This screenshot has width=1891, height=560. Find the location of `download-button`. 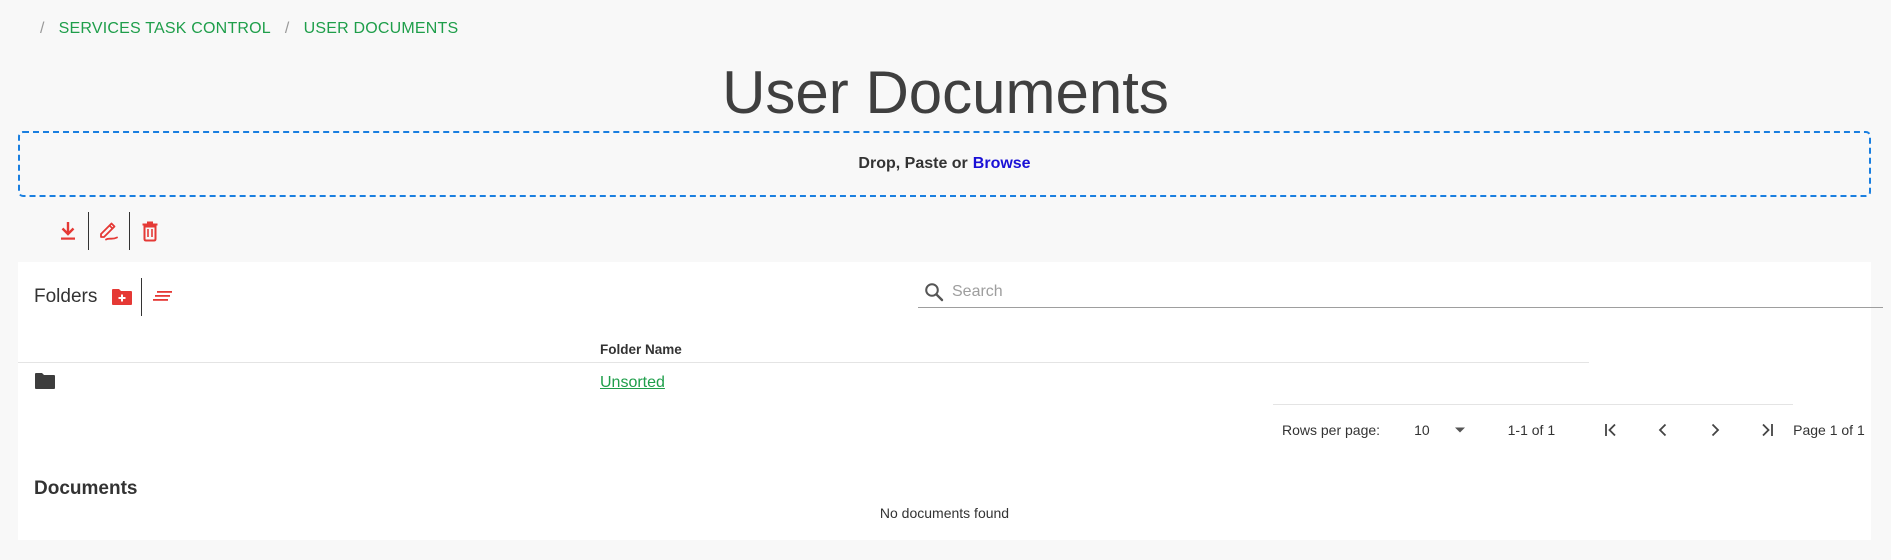

download-button is located at coordinates (68, 231).